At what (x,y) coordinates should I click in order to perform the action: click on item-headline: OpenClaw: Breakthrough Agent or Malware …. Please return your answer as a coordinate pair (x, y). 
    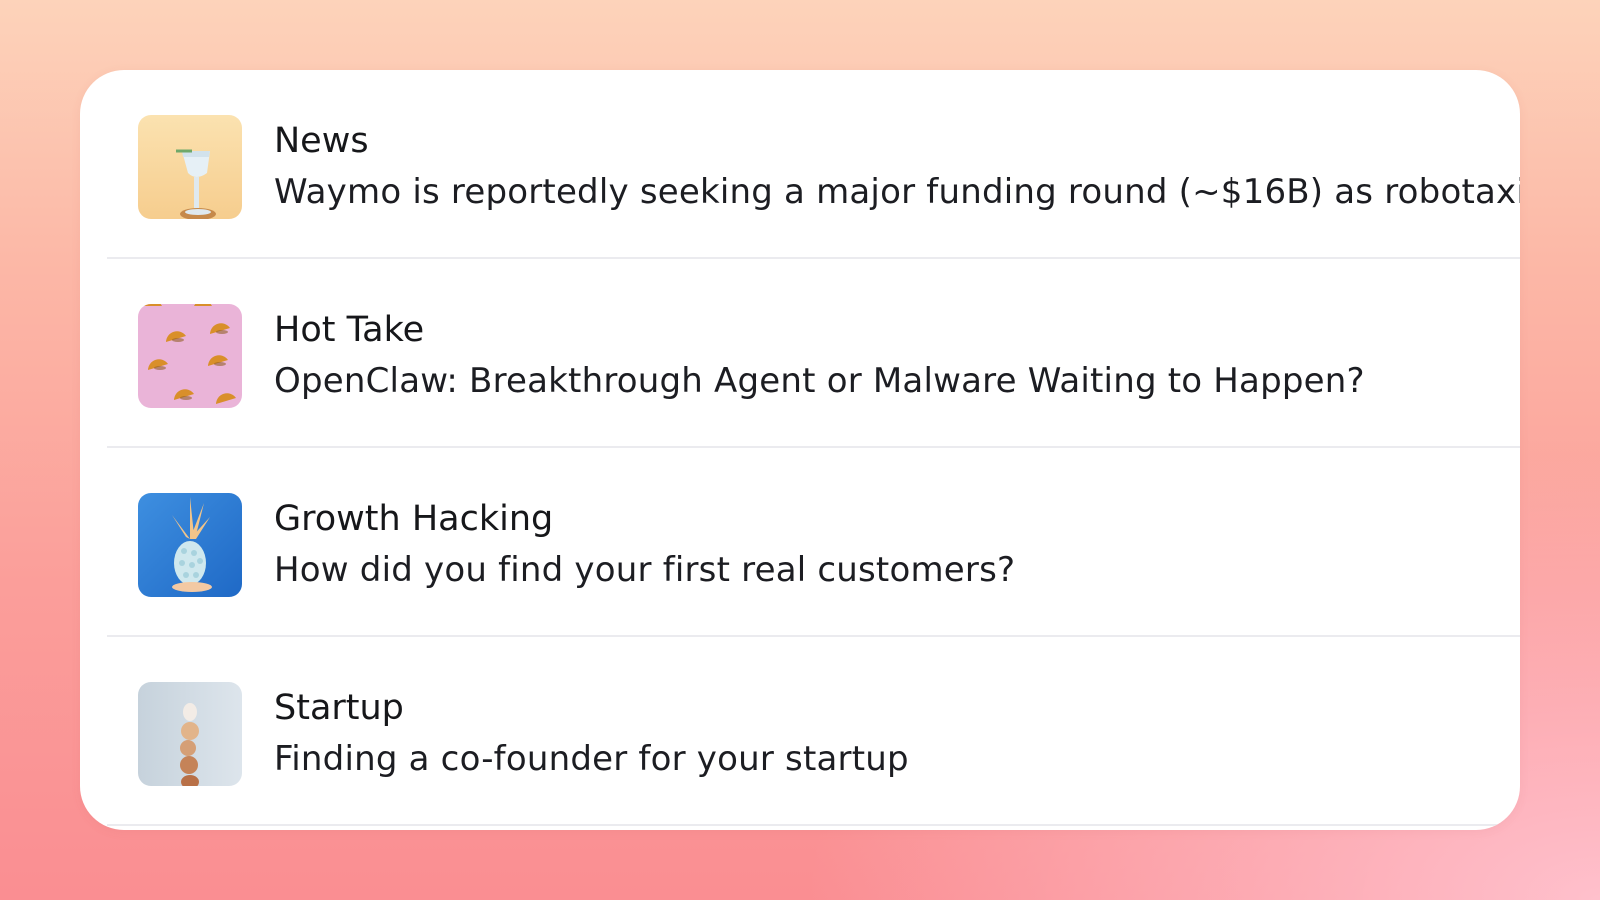
    Looking at the image, I should click on (819, 381).